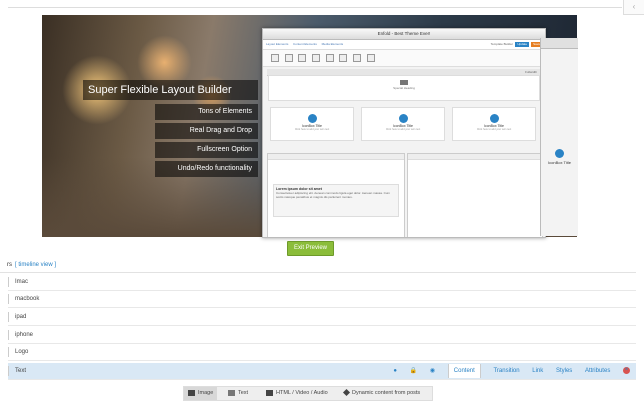 The image size is (644, 412). What do you see at coordinates (346, 393) in the screenshot?
I see `pin-icon` at bounding box center [346, 393].